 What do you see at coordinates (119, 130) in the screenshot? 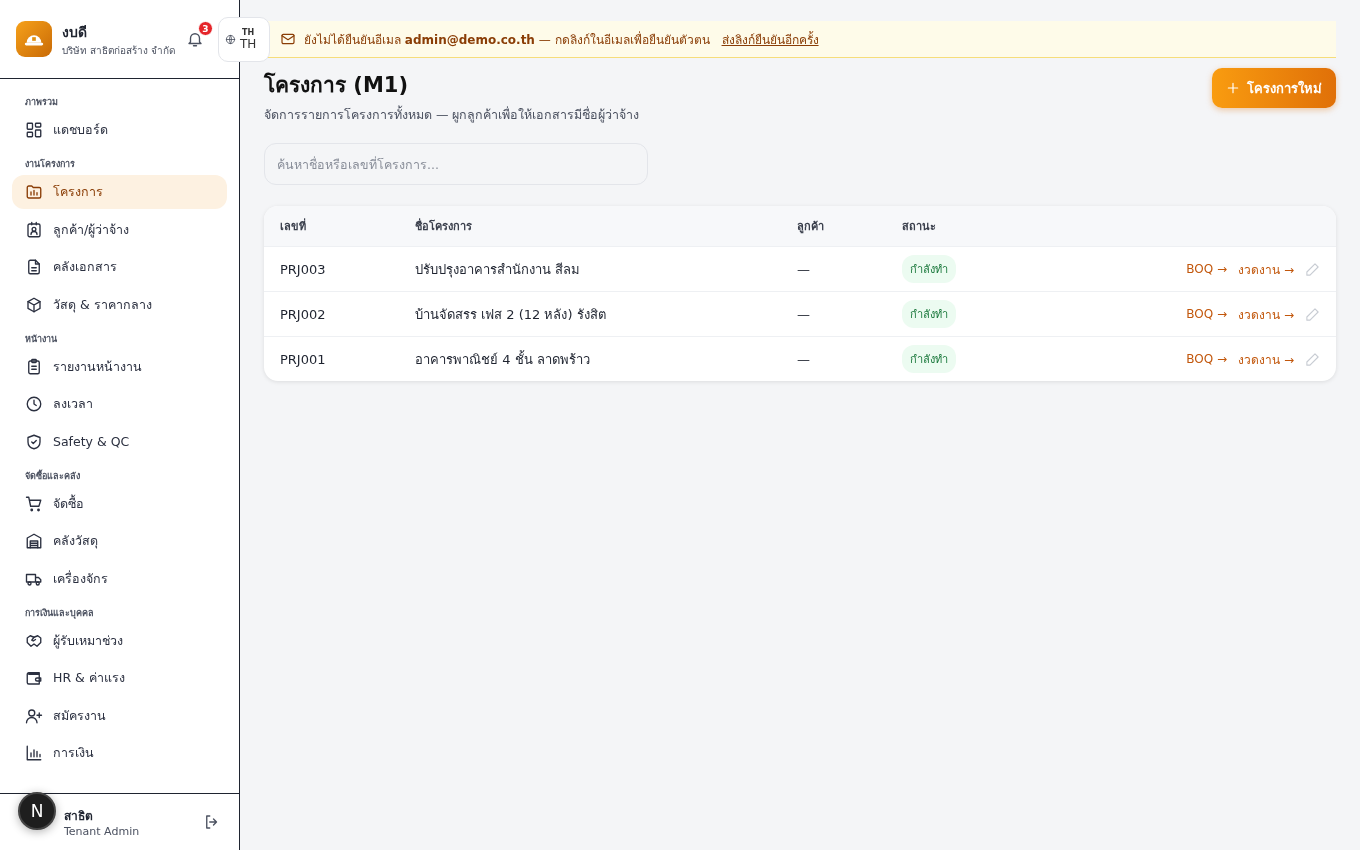
I see `sidebar-item: แดชบอร์ด` at bounding box center [119, 130].